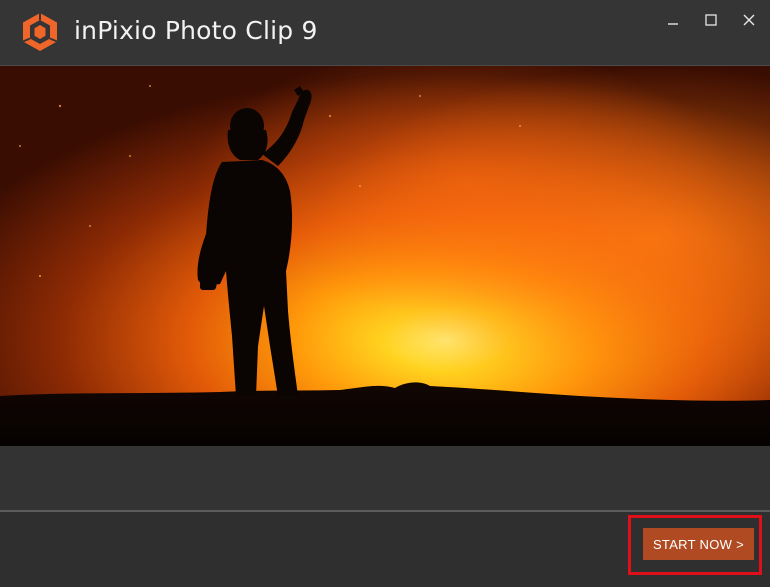 This screenshot has width=770, height=587. I want to click on minimize-icon, so click(673, 24).